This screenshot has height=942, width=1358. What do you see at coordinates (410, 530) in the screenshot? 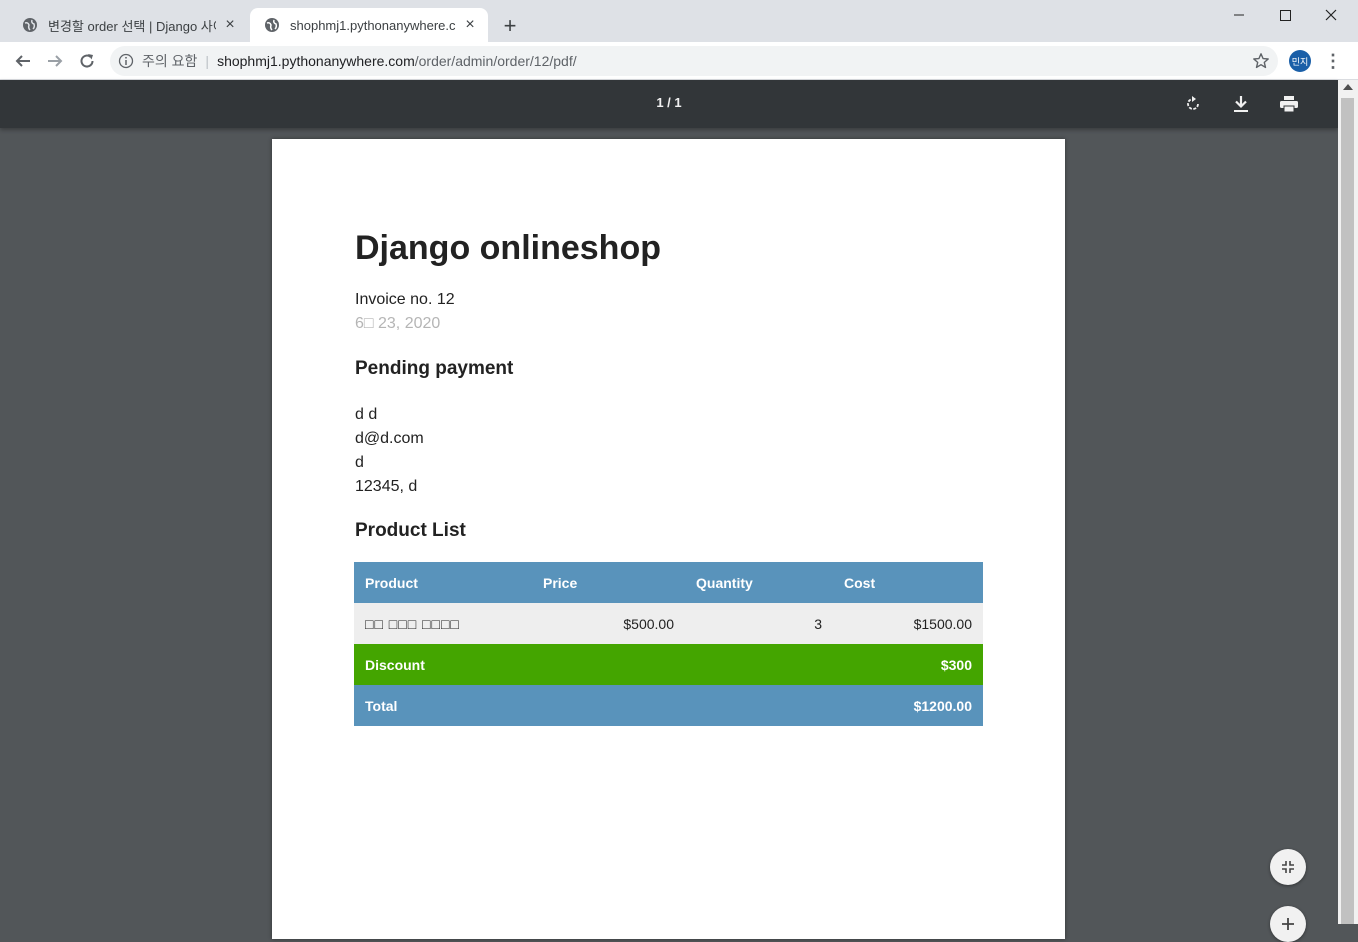
I see `product-list-heading: Product List` at bounding box center [410, 530].